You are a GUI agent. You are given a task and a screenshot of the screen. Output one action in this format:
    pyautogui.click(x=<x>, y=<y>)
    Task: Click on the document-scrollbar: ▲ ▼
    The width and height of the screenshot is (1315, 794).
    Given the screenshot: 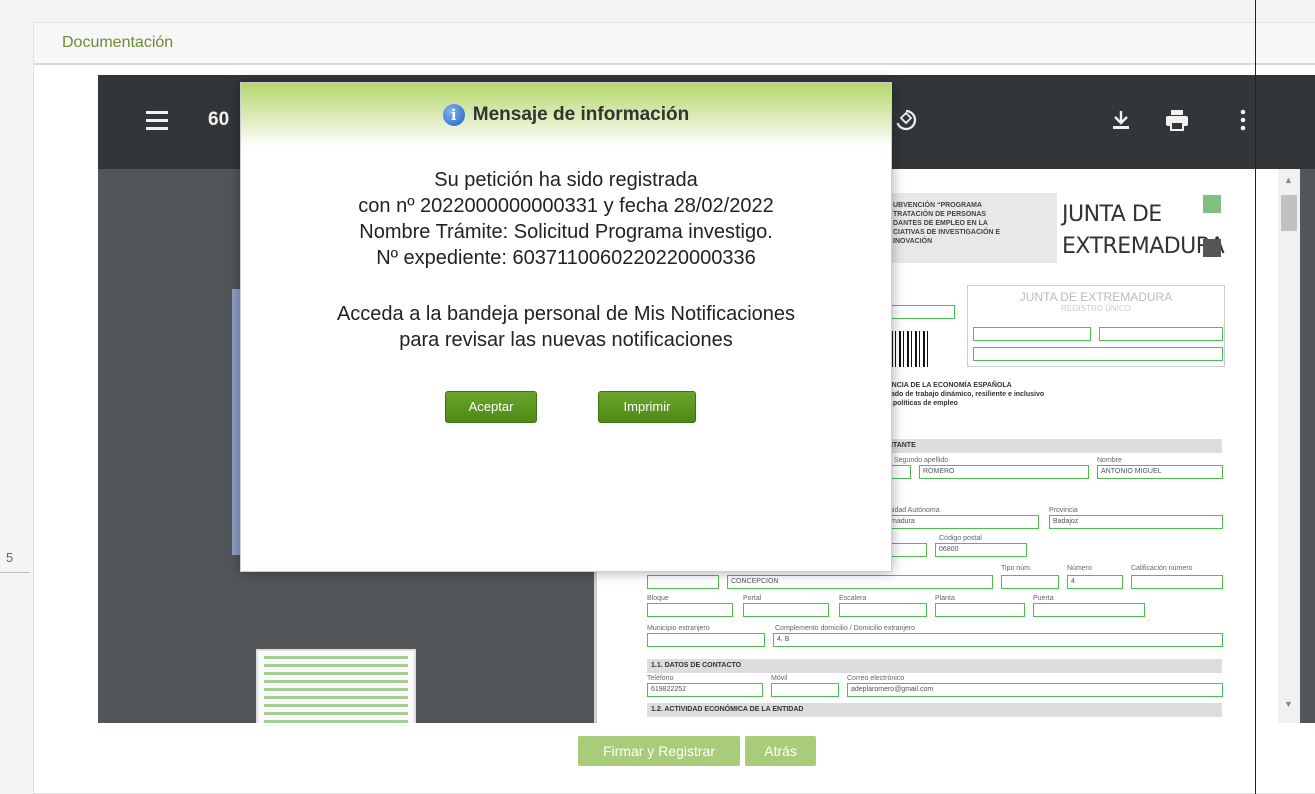 What is the action you would take?
    pyautogui.click(x=1289, y=446)
    